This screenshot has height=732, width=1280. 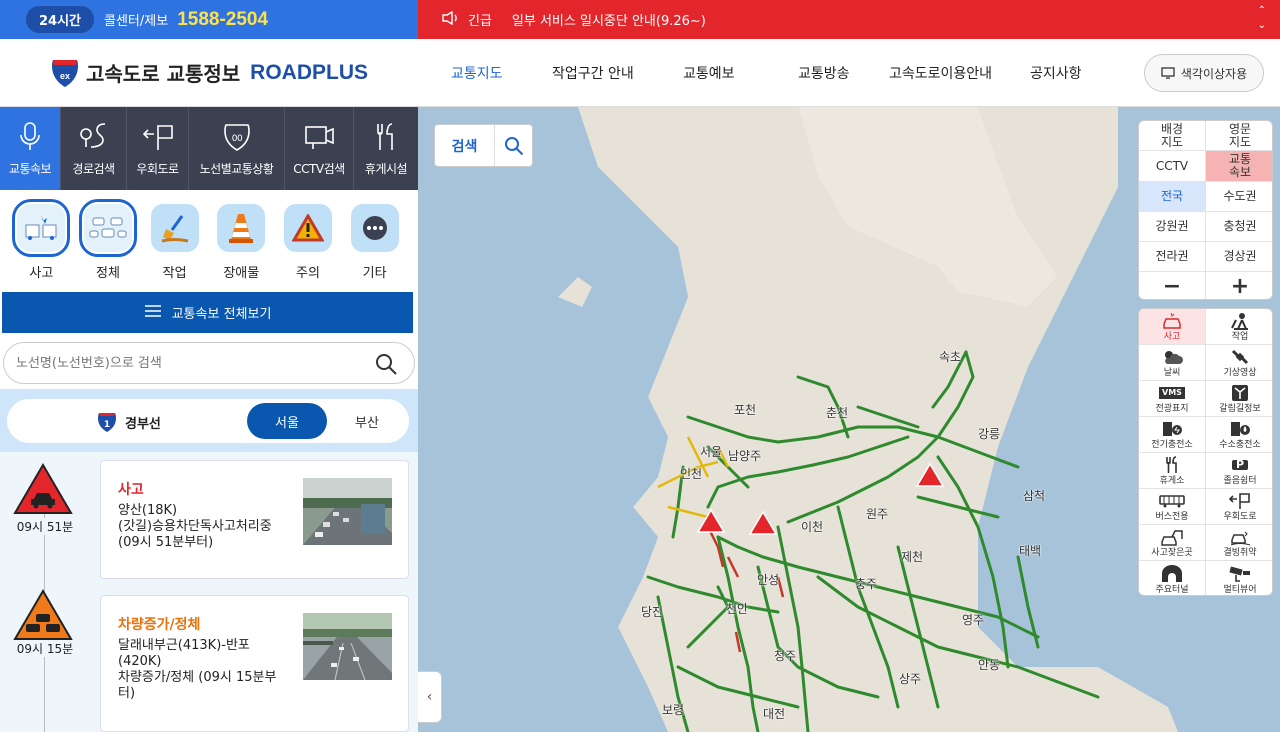 What do you see at coordinates (593, 73) in the screenshot?
I see `nav-work-zone: 작업구간 안내` at bounding box center [593, 73].